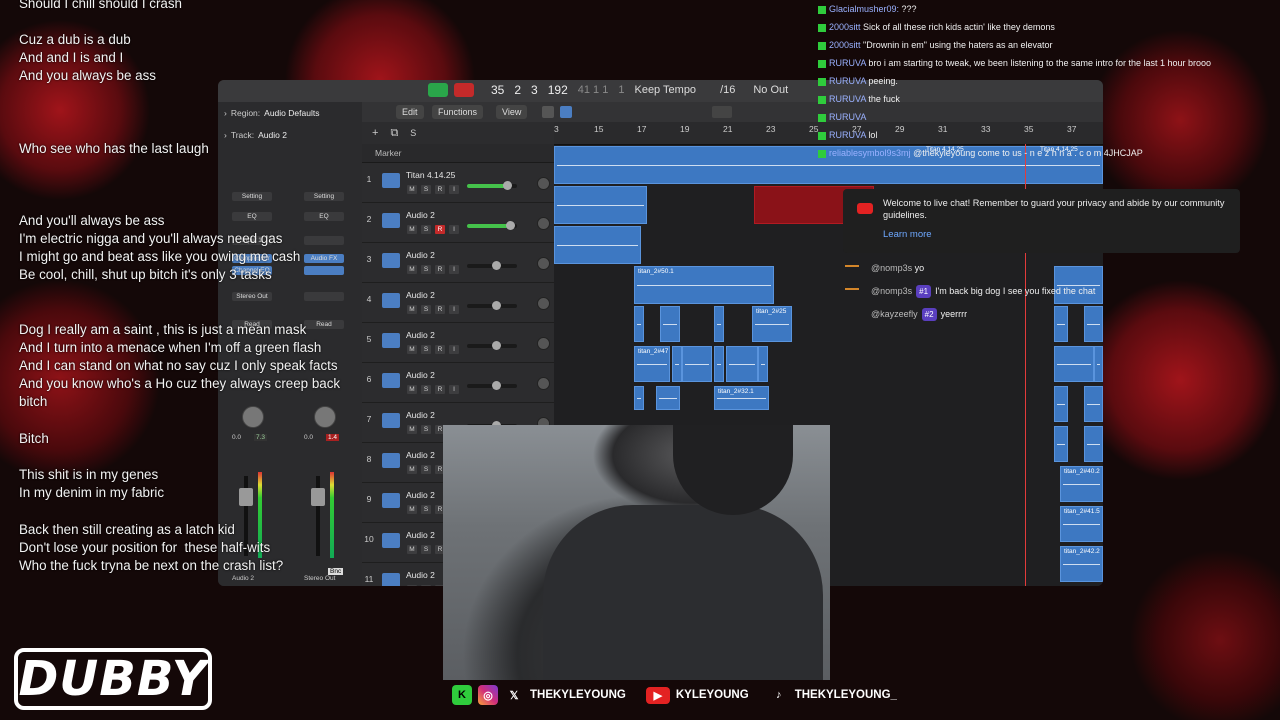 This screenshot has width=1280, height=720. Describe the element at coordinates (336, 571) in the screenshot. I see `bounce-button: Bnc` at that location.